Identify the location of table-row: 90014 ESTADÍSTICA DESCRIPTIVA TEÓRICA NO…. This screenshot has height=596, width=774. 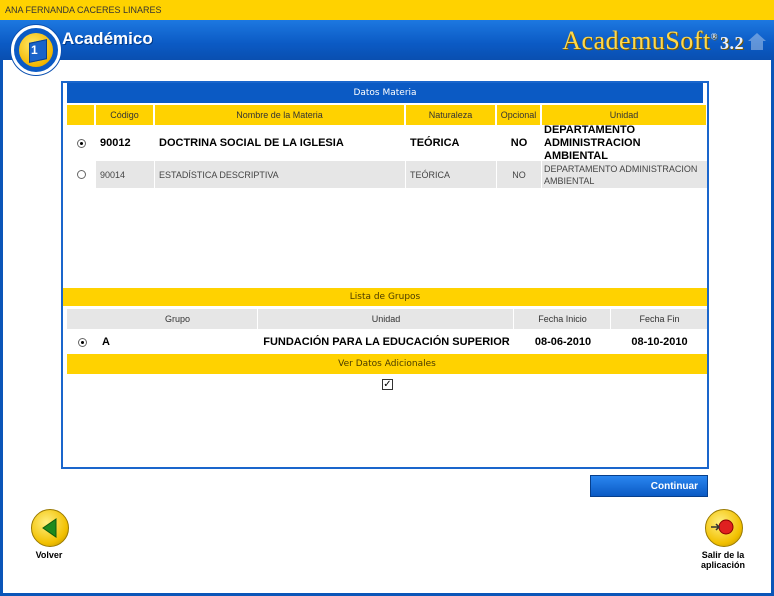
(387, 174).